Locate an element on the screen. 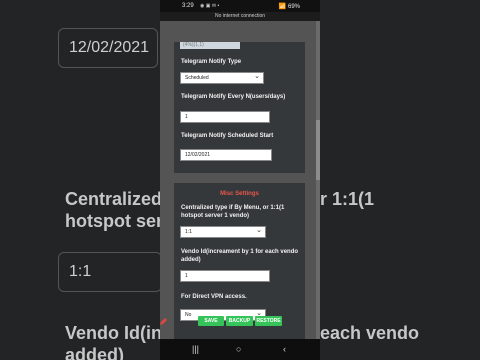  bg-heading-line2: hotspot ser is located at coordinates (112, 221).